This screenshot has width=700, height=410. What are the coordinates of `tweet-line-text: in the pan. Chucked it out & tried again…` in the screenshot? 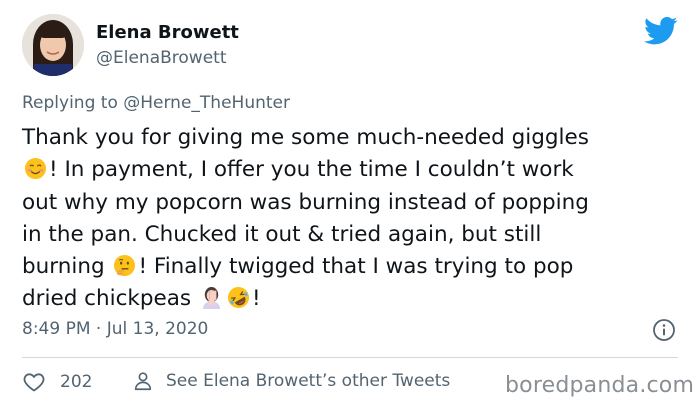 It's located at (282, 234).